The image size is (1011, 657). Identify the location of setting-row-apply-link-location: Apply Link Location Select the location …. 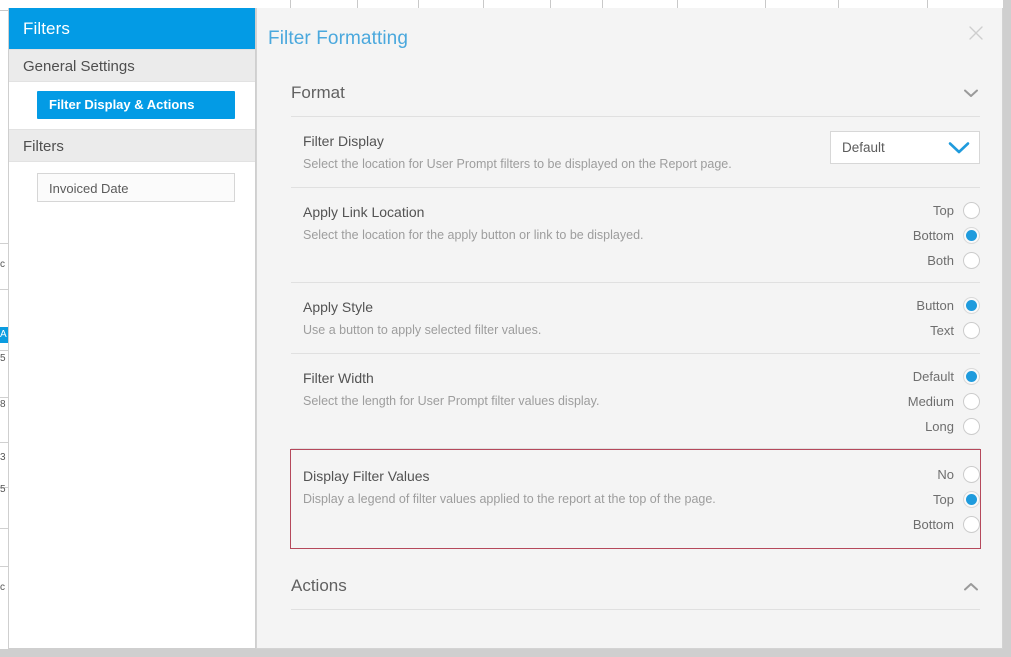
(635, 235).